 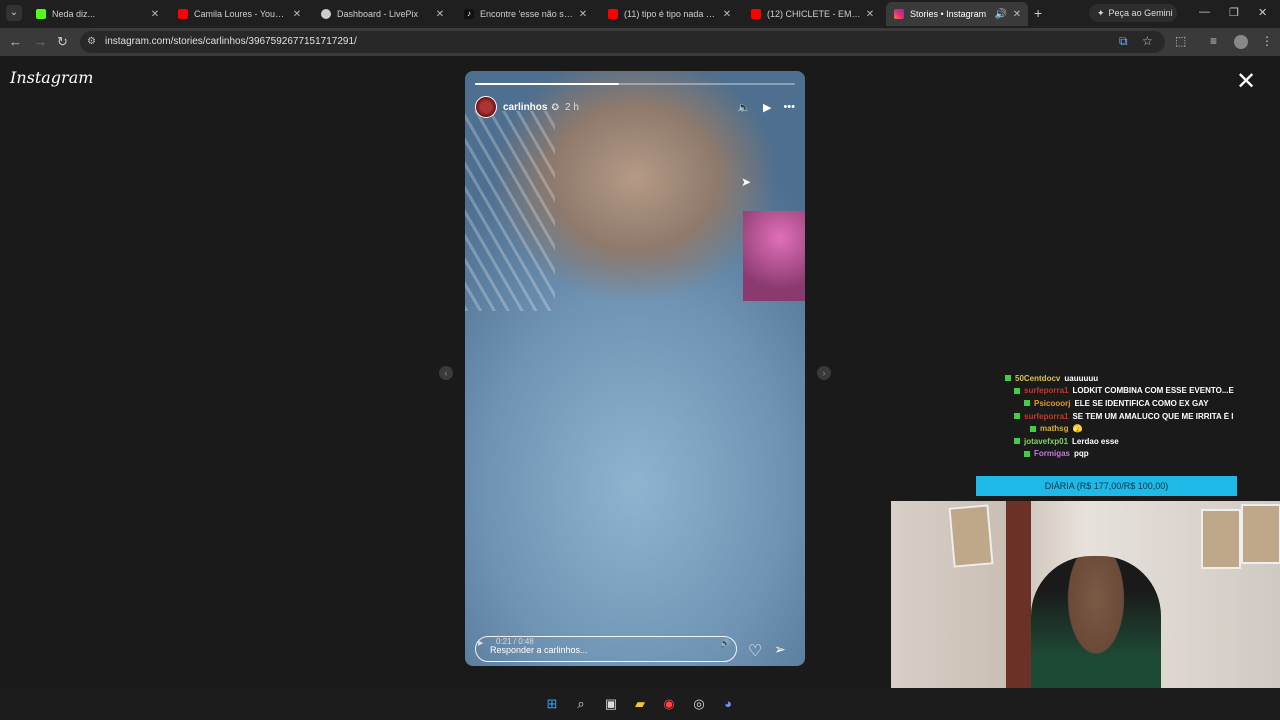 What do you see at coordinates (1180, 41) in the screenshot?
I see `extensions-icon: ⬚` at bounding box center [1180, 41].